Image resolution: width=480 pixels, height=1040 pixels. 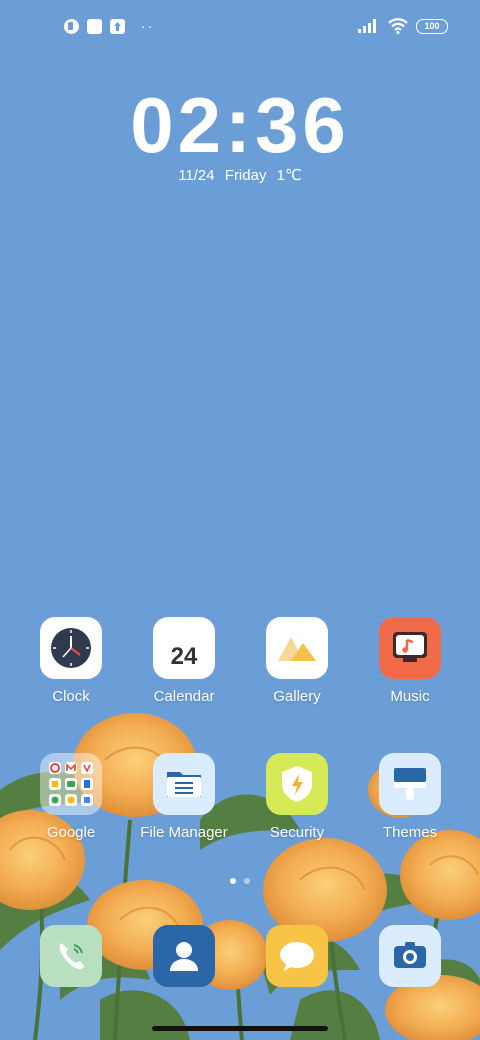 I want to click on app-label: Google, so click(x=71, y=832).